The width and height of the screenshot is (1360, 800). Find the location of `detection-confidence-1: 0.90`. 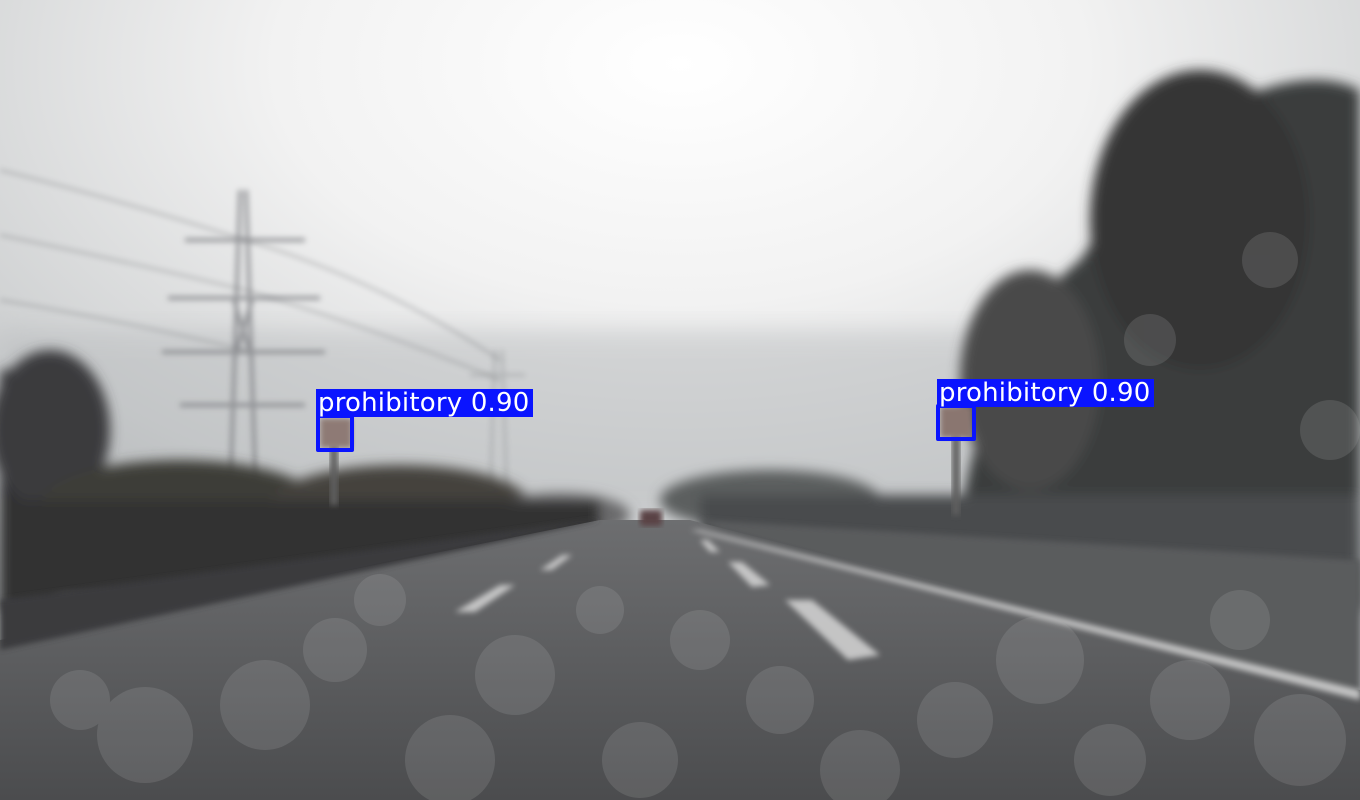

detection-confidence-1: 0.90 is located at coordinates (500, 403).